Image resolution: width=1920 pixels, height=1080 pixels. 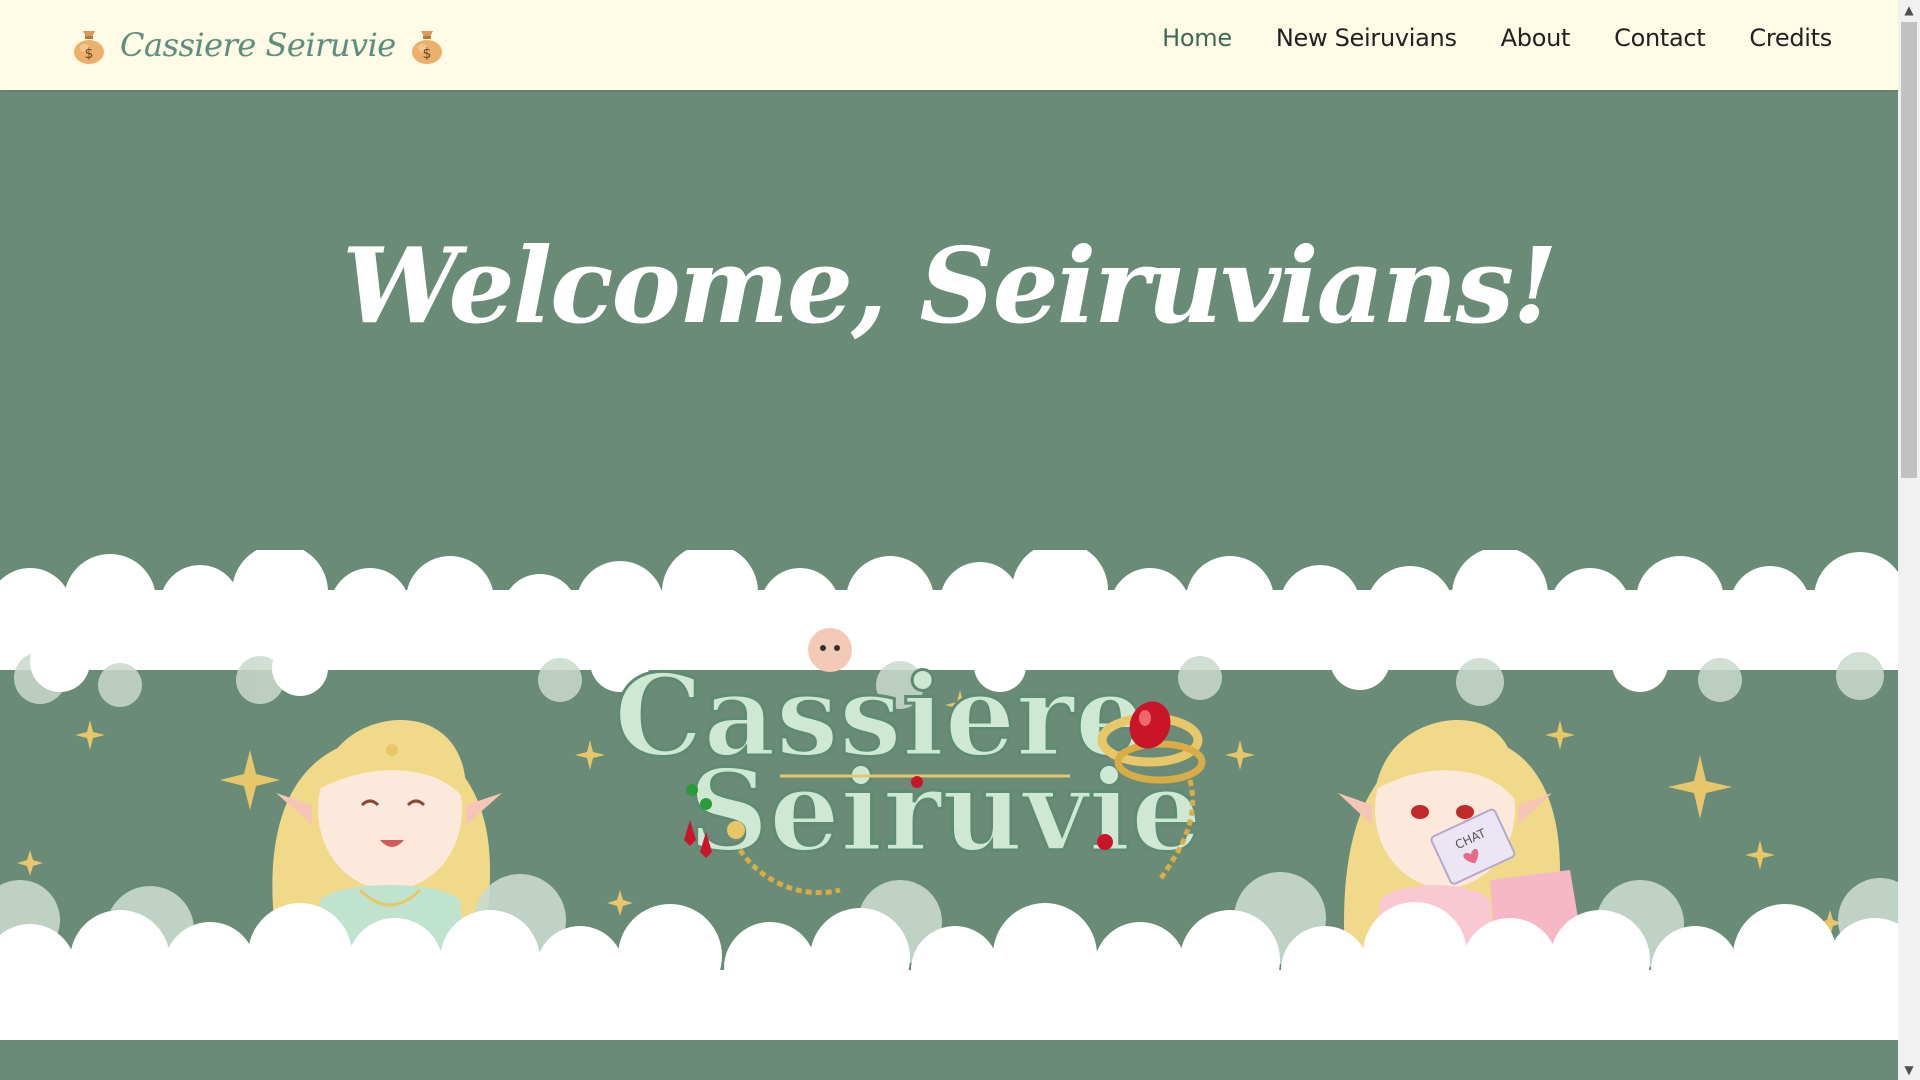 I want to click on nav-new-seiruvians: New Seiruvians, so click(x=1366, y=38).